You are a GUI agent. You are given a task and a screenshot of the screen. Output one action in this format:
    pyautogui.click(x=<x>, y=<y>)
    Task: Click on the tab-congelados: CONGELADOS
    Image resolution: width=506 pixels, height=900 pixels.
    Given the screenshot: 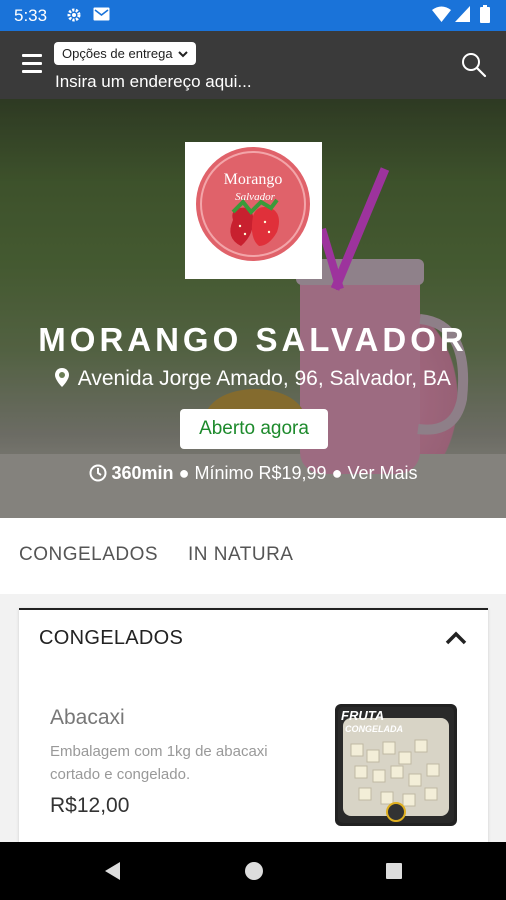 What is the action you would take?
    pyautogui.click(x=88, y=555)
    